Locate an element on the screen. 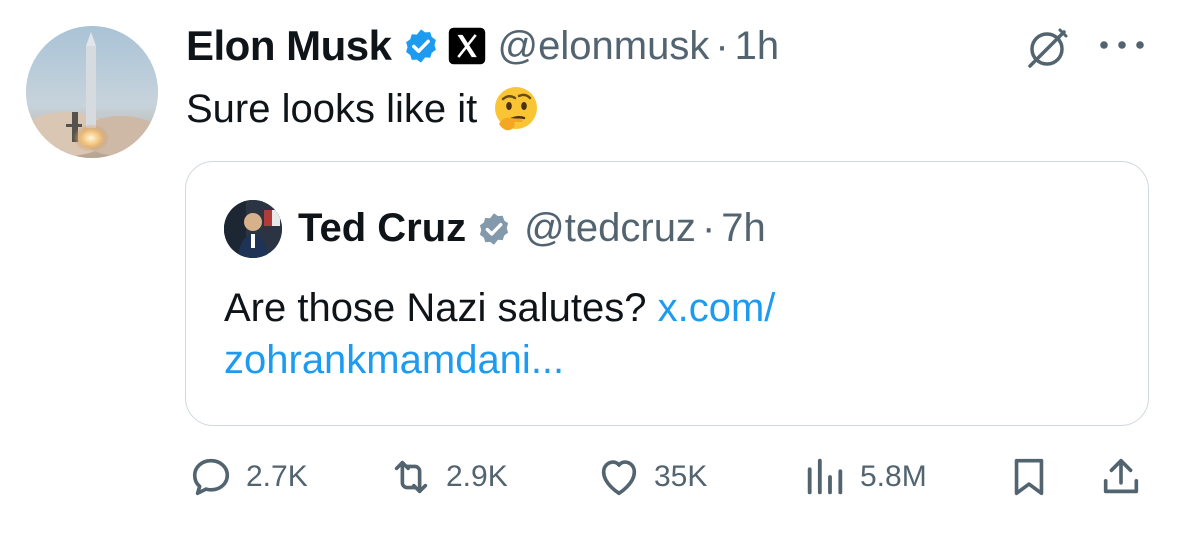  author-name: Elon Musk is located at coordinates (289, 46).